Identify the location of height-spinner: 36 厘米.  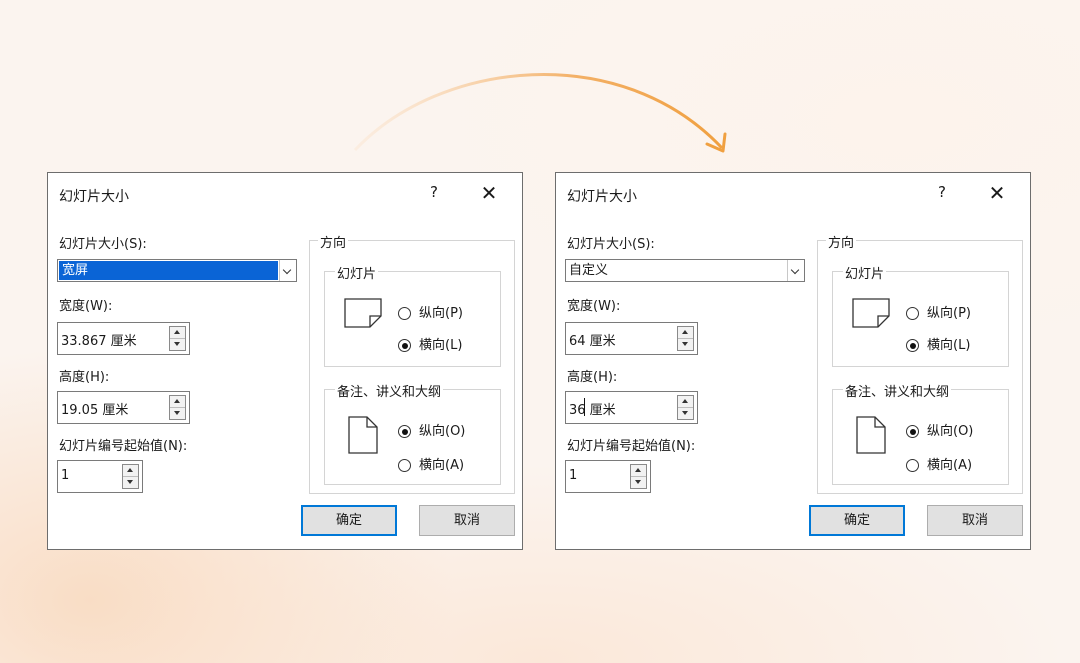
(631, 407).